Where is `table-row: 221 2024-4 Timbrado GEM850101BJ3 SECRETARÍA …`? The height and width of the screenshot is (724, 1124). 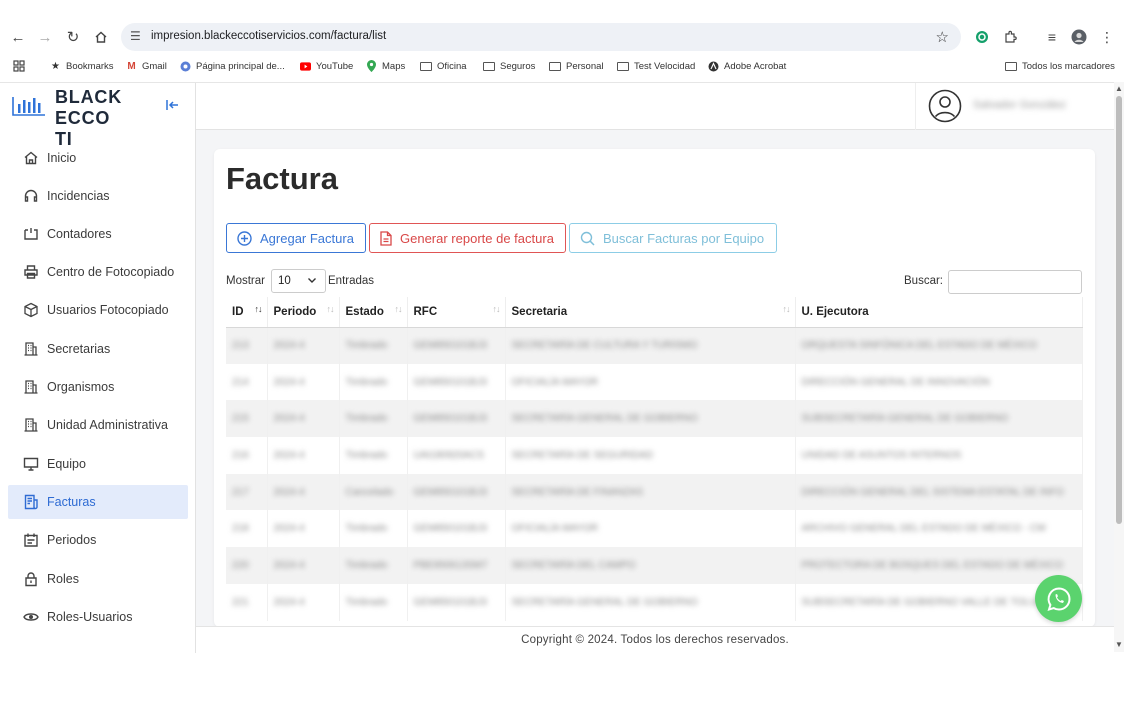
table-row: 221 2024-4 Timbrado GEM850101BJ3 SECRETARÍA … is located at coordinates (654, 602).